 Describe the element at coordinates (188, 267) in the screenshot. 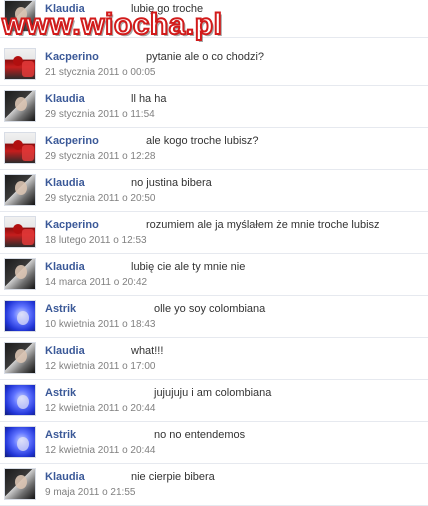

I see `message-text: lubię cie ale ty mnie nie` at that location.